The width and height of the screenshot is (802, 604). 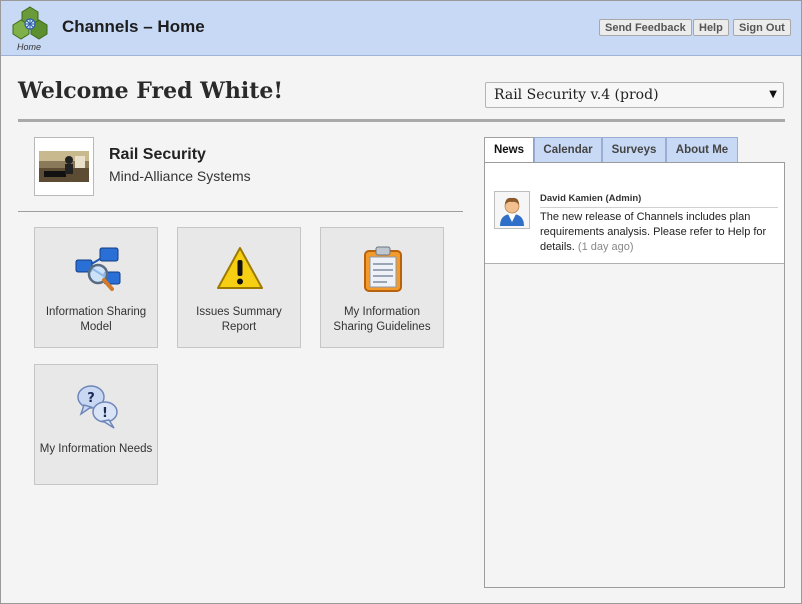 I want to click on tile-label: My Information Sharing Guidelines, so click(x=382, y=319).